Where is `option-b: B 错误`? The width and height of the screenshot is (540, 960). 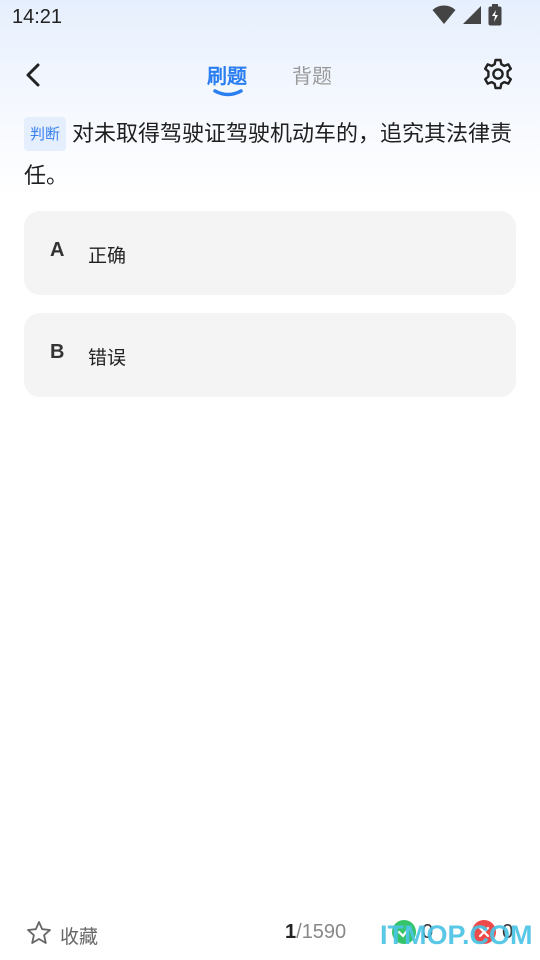
option-b: B 错误 is located at coordinates (270, 355).